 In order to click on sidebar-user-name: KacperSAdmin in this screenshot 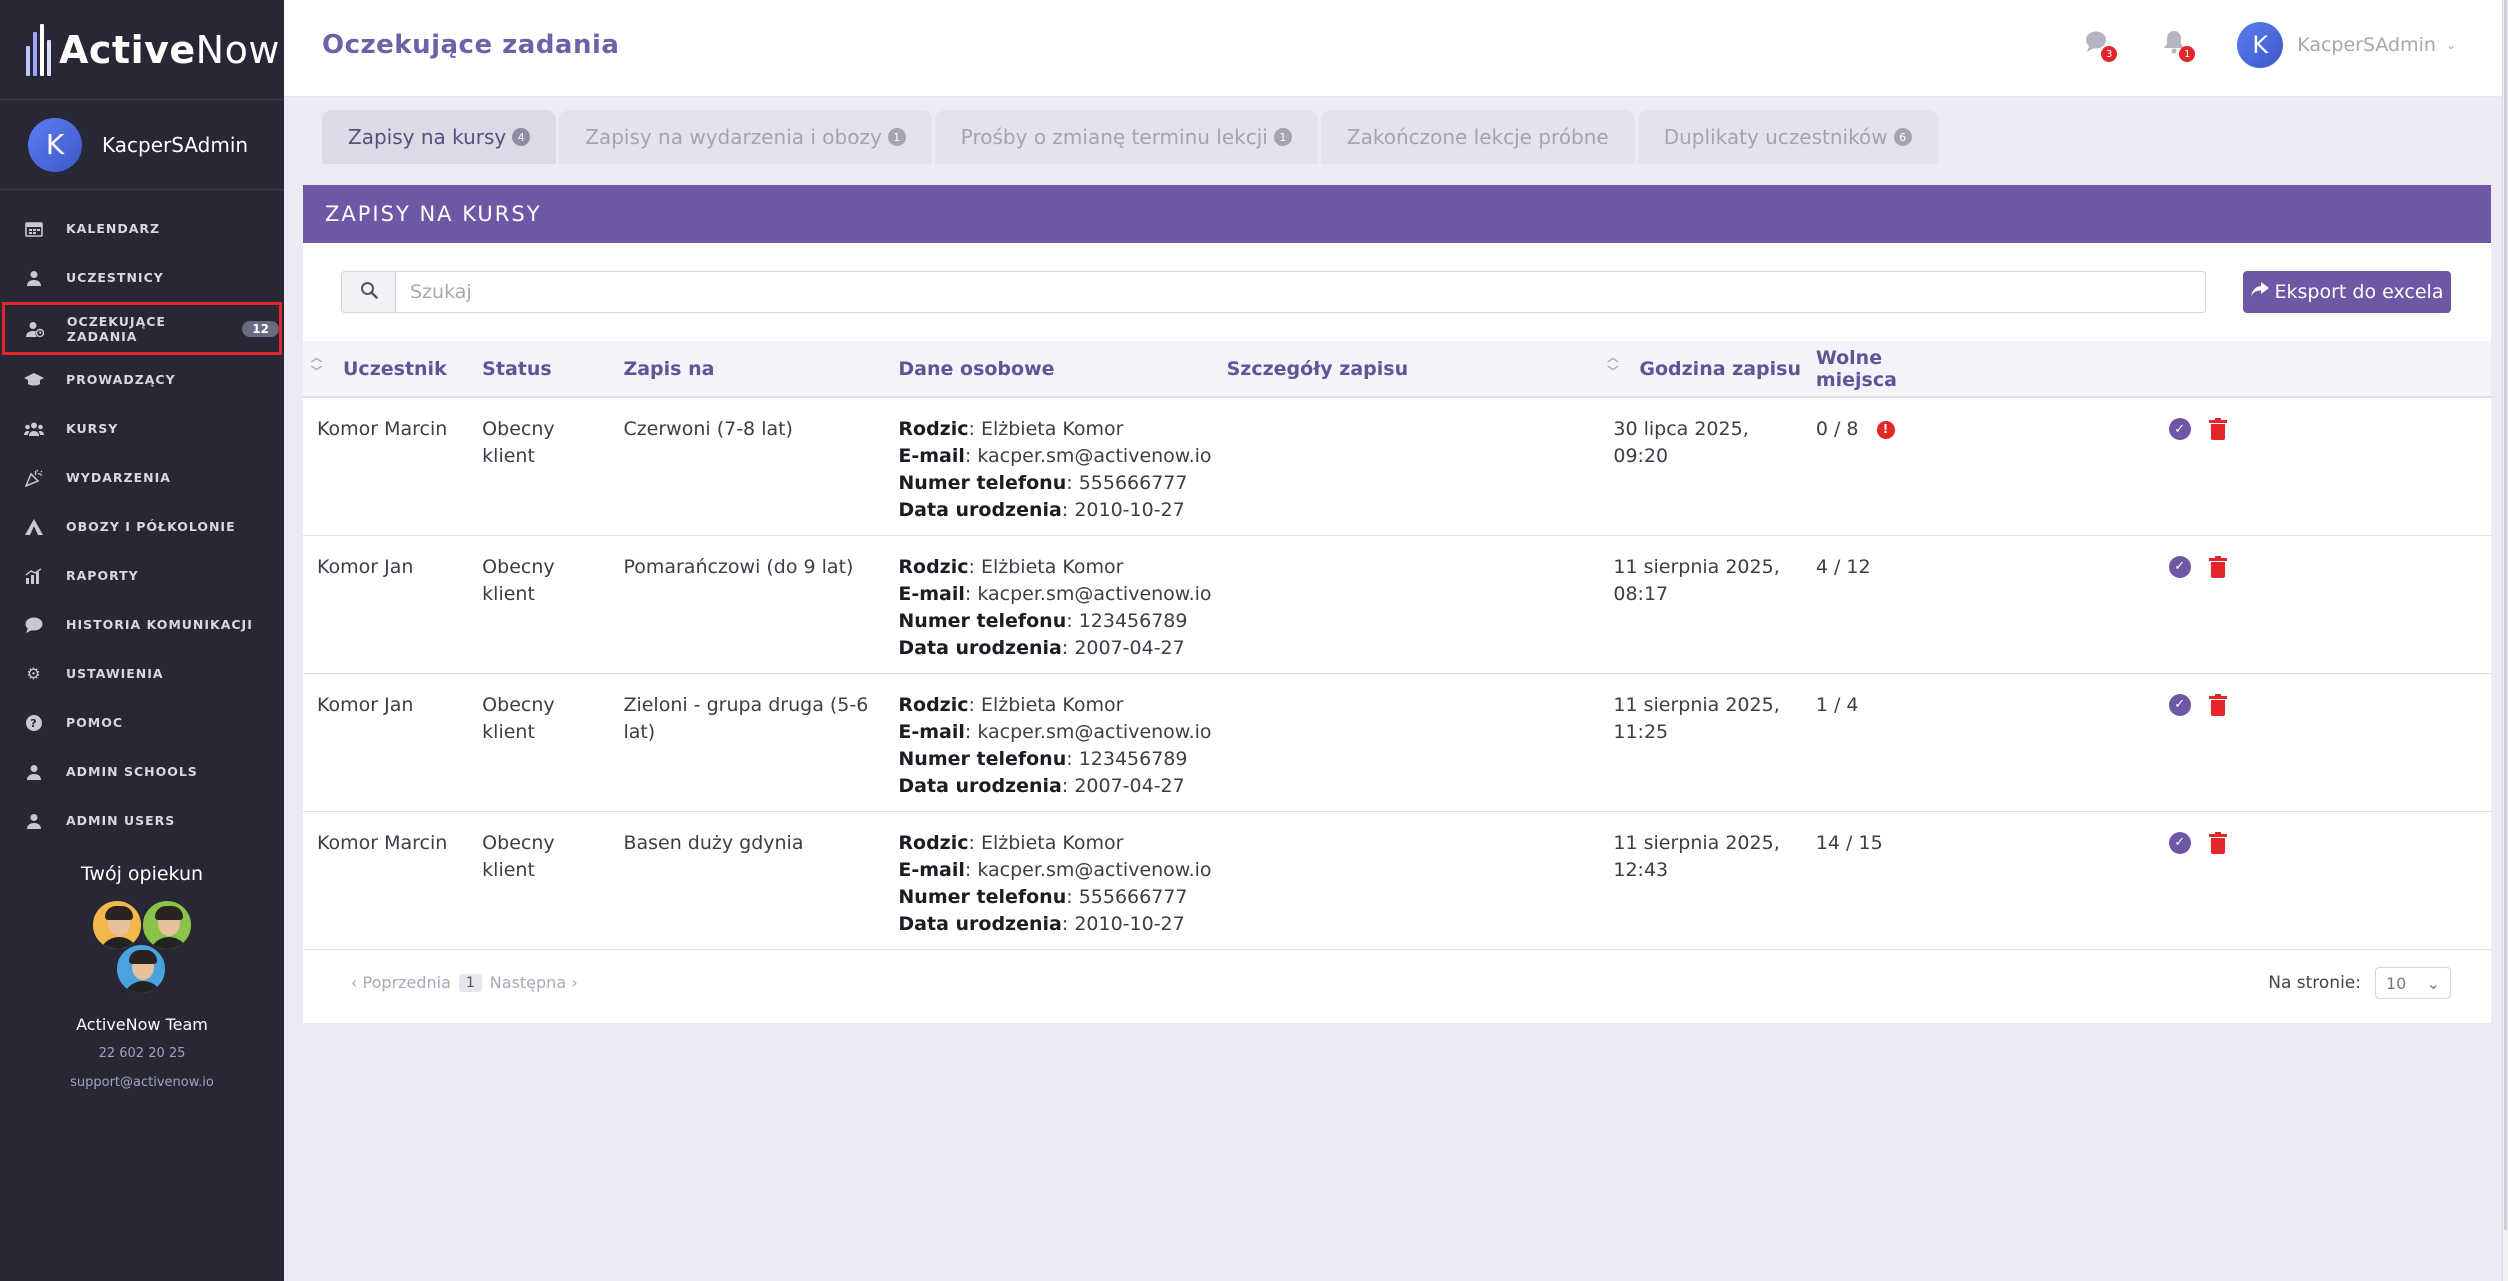, I will do `click(175, 144)`.